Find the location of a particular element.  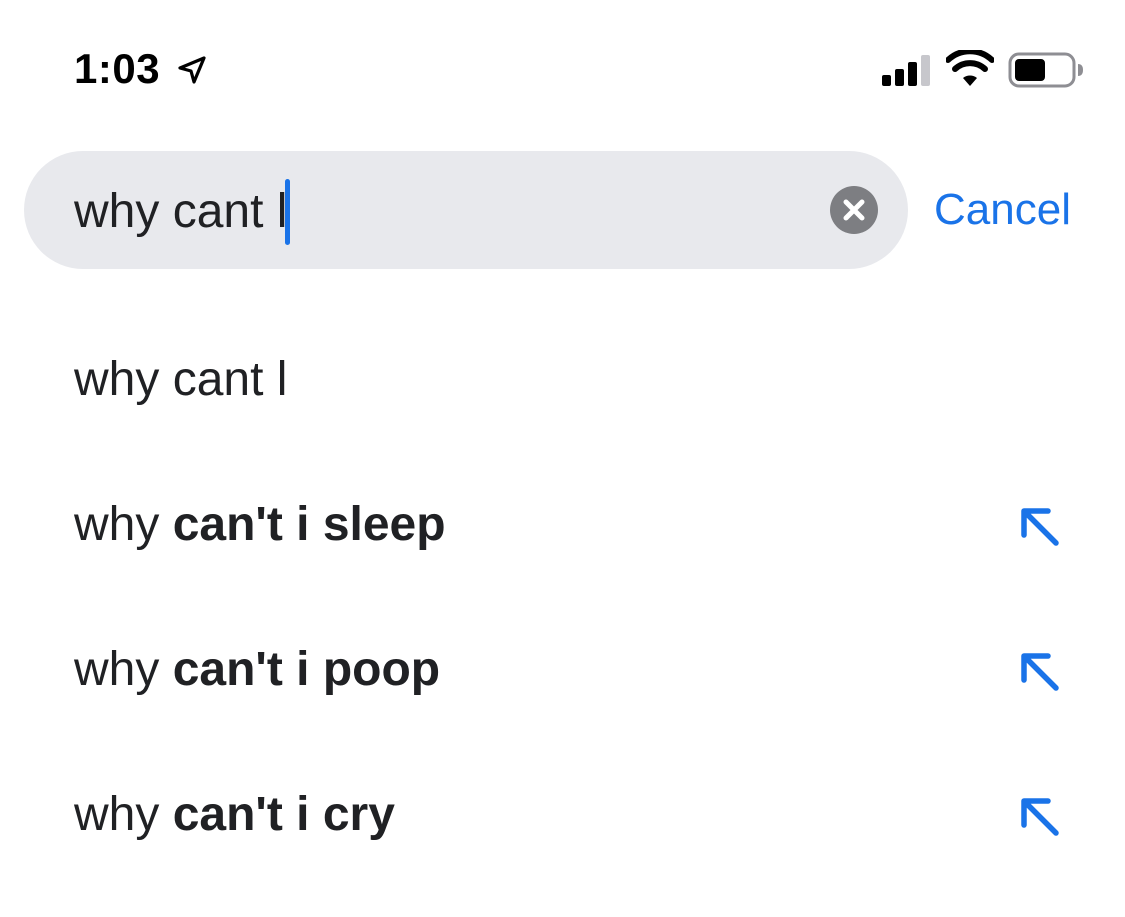

cancel-button: Cancel is located at coordinates (1002, 210).